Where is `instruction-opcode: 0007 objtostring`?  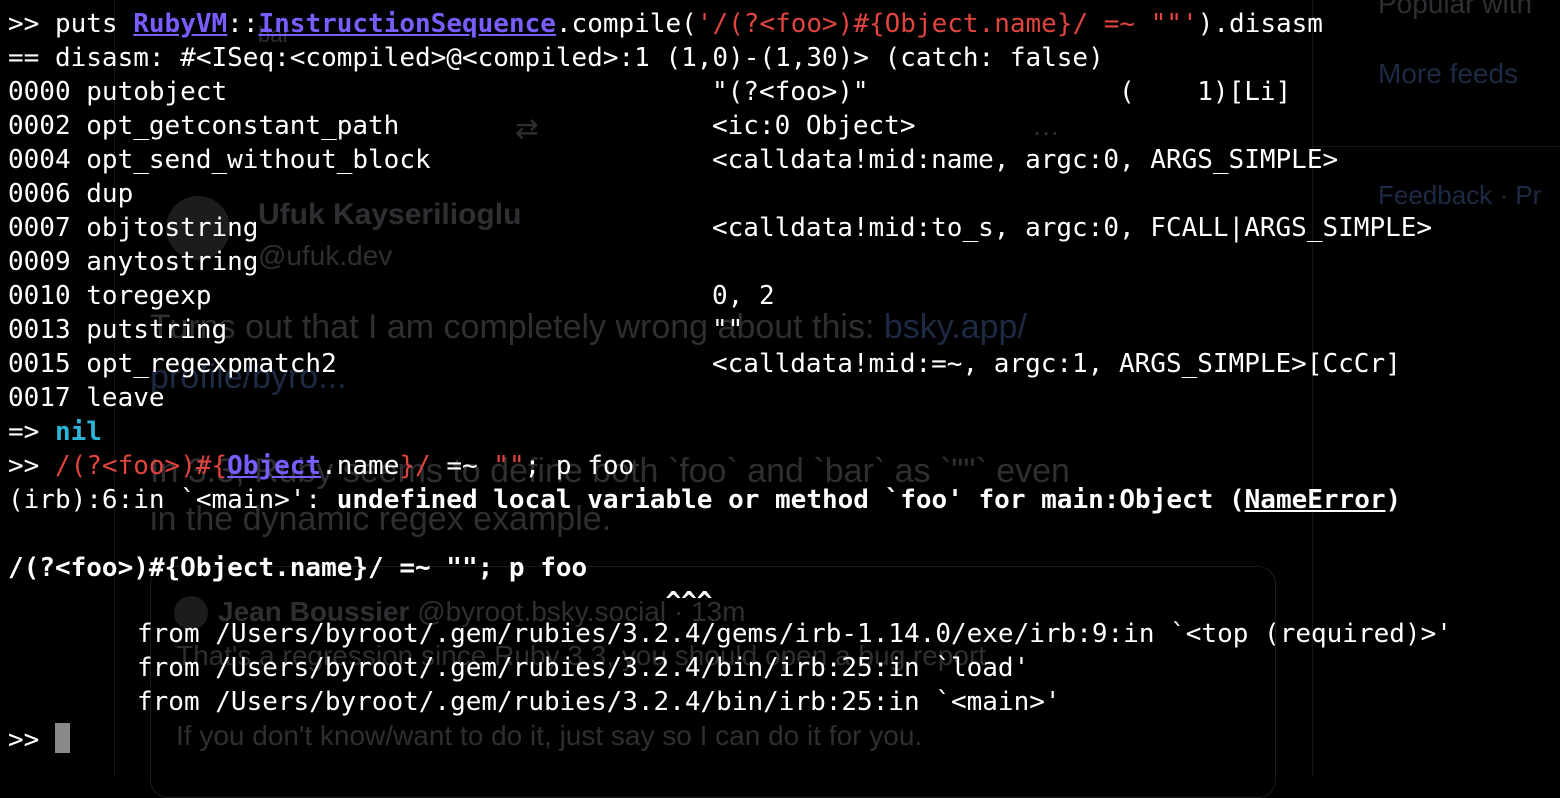 instruction-opcode: 0007 objtostring is located at coordinates (133, 228).